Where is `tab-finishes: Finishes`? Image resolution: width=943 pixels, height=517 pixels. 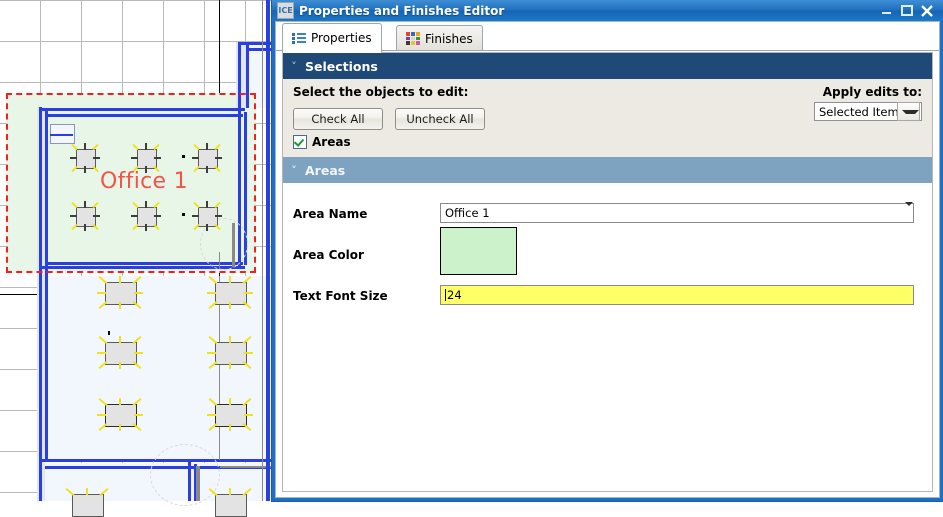
tab-finishes: Finishes is located at coordinates (439, 38).